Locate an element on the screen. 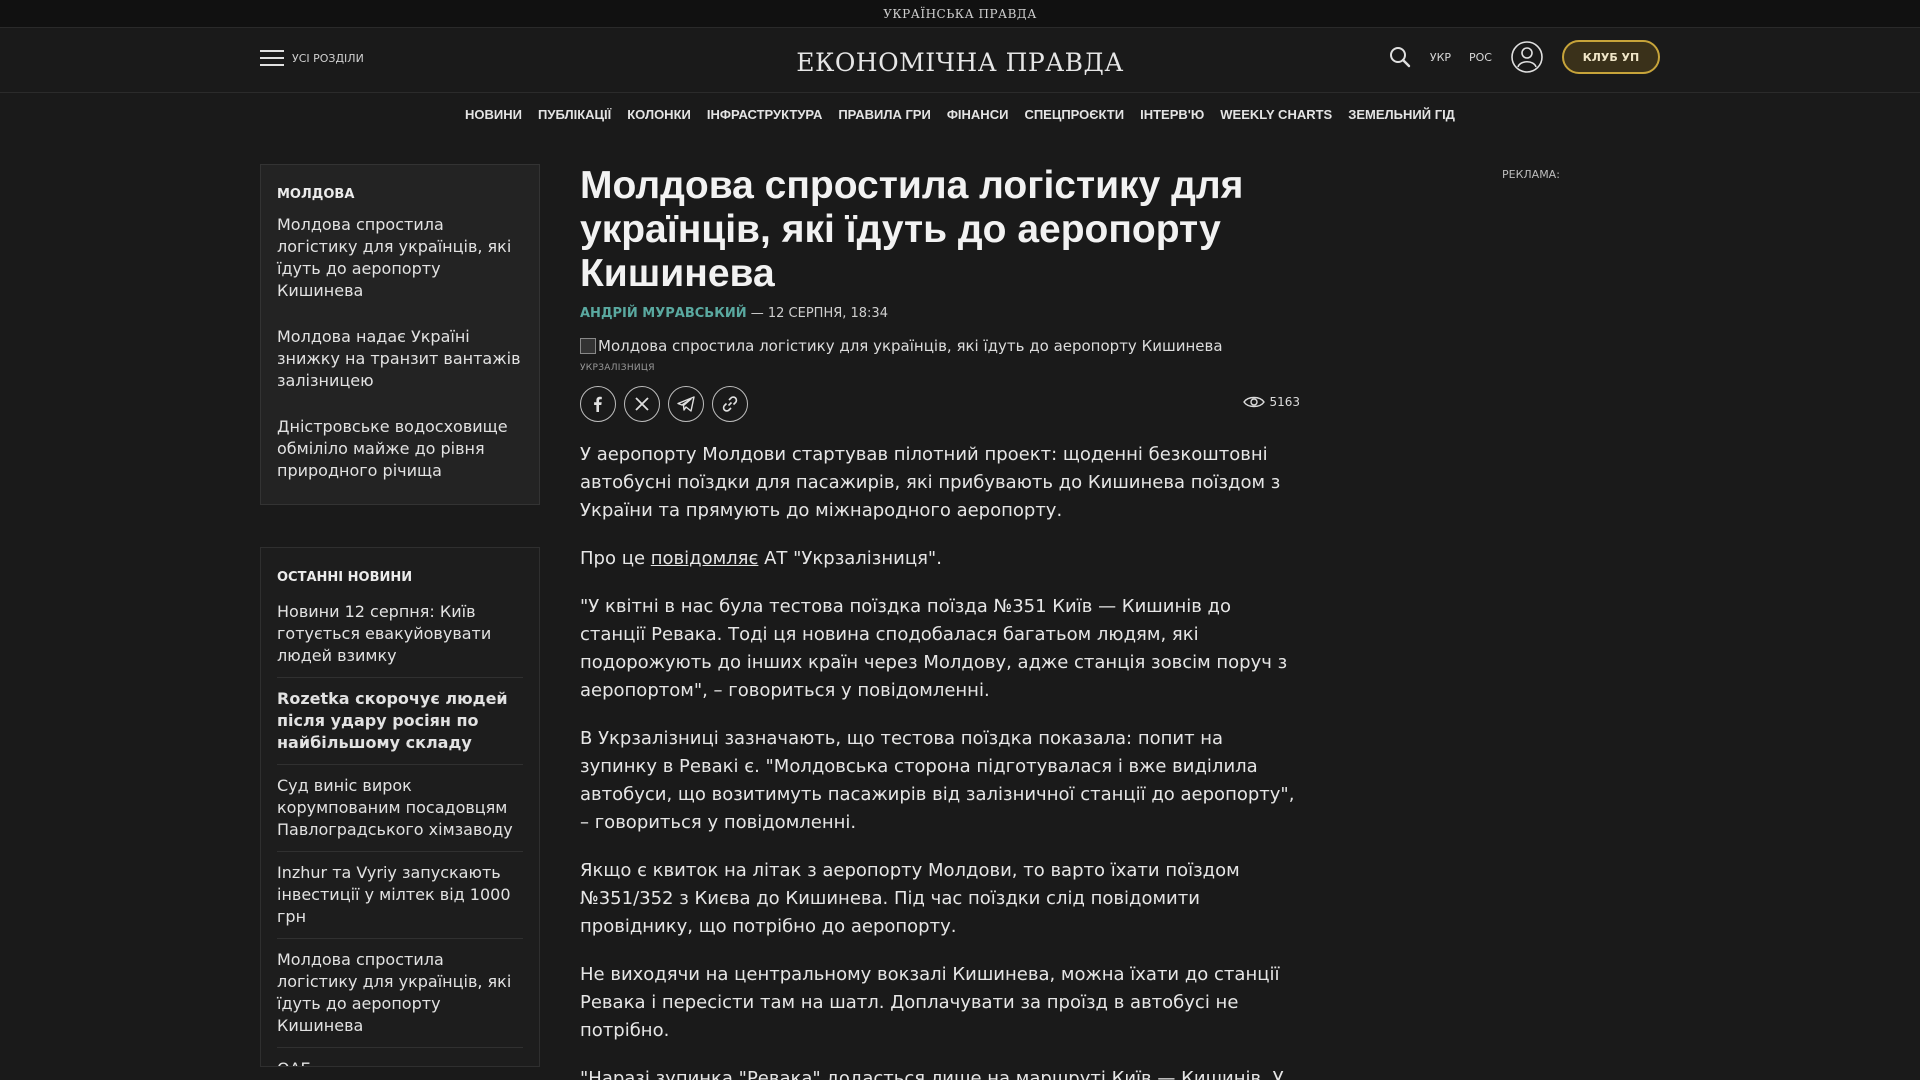 This screenshot has height=1080, width=1920. lang-ros-link: РОС is located at coordinates (1480, 57).